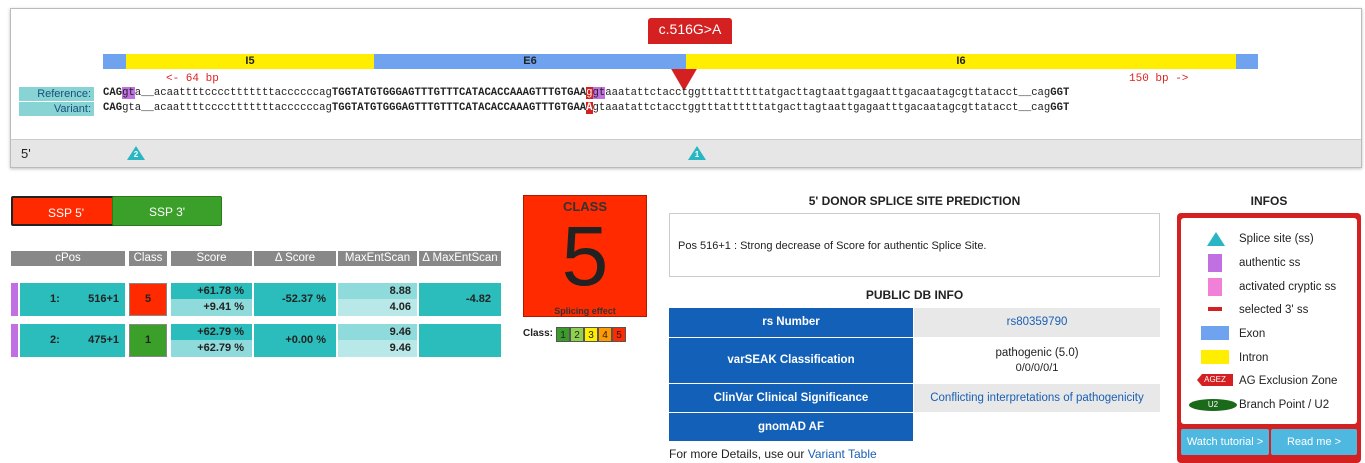  I want to click on table-row-1-class: 5, so click(148, 299).